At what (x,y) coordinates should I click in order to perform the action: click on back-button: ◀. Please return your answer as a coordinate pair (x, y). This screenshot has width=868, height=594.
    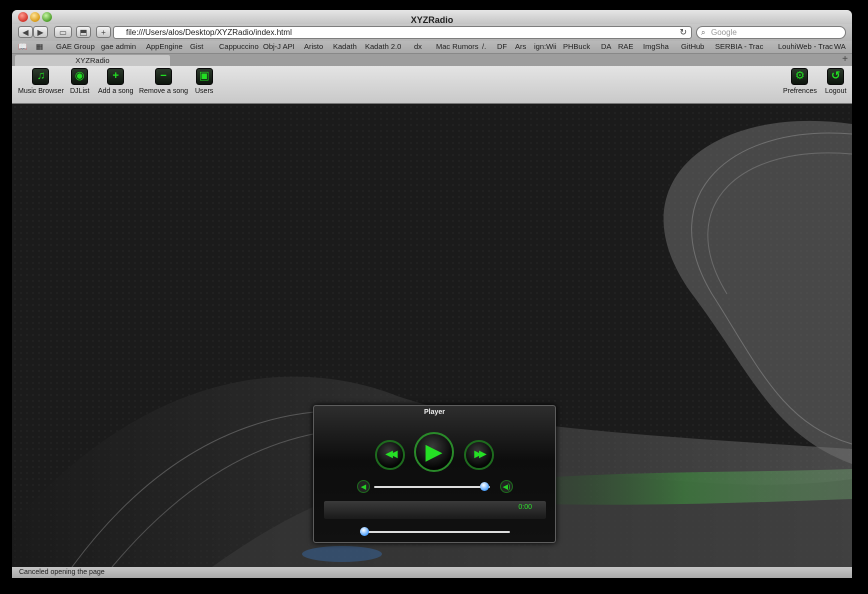
    Looking at the image, I should click on (25, 32).